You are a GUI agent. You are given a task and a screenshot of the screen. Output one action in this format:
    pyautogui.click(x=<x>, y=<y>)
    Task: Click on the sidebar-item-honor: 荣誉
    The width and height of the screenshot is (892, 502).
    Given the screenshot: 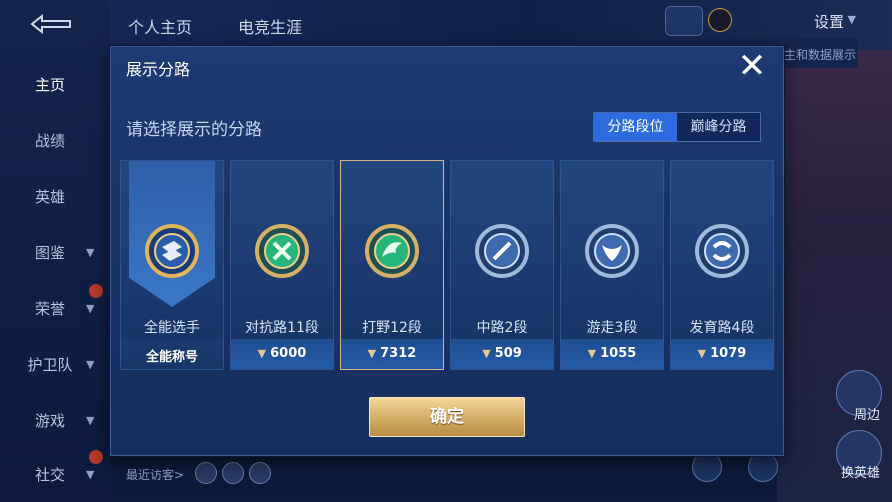 What is the action you would take?
    pyautogui.click(x=50, y=308)
    